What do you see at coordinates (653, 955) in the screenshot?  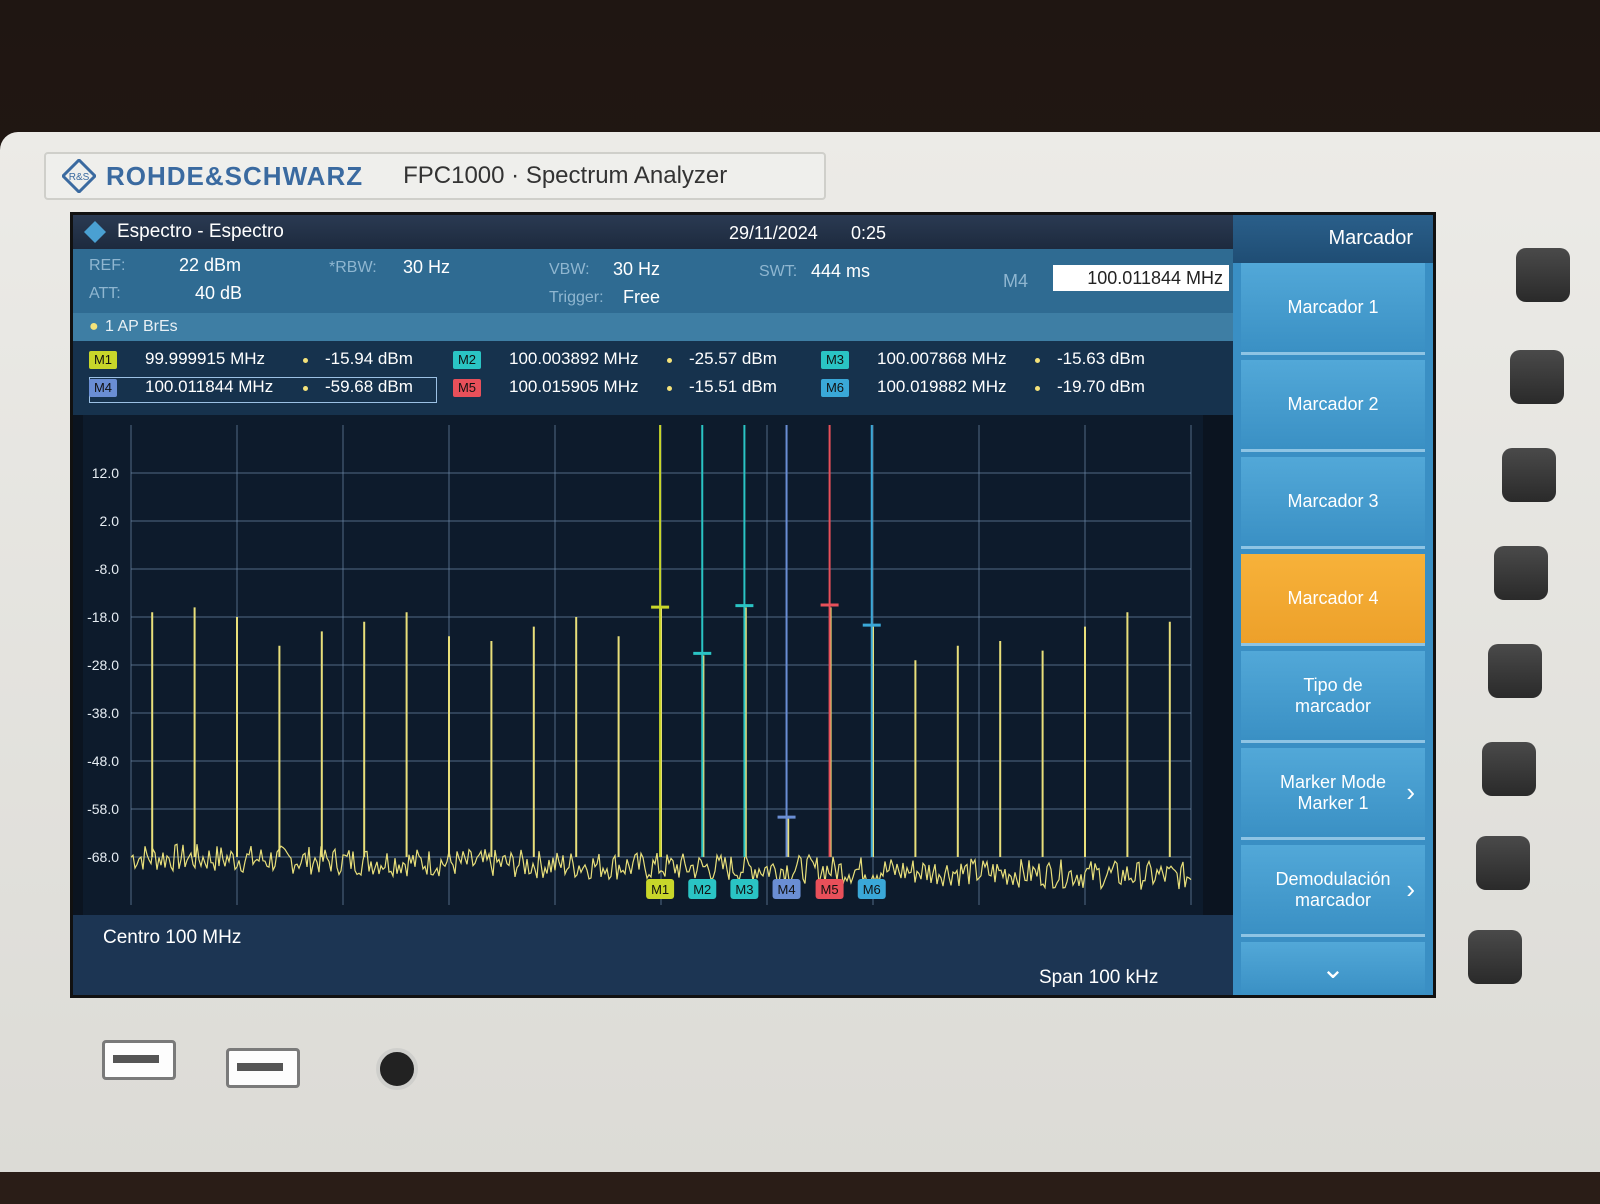 I see `plot-footer: Centro 100 MHz Span 100 kHz` at bounding box center [653, 955].